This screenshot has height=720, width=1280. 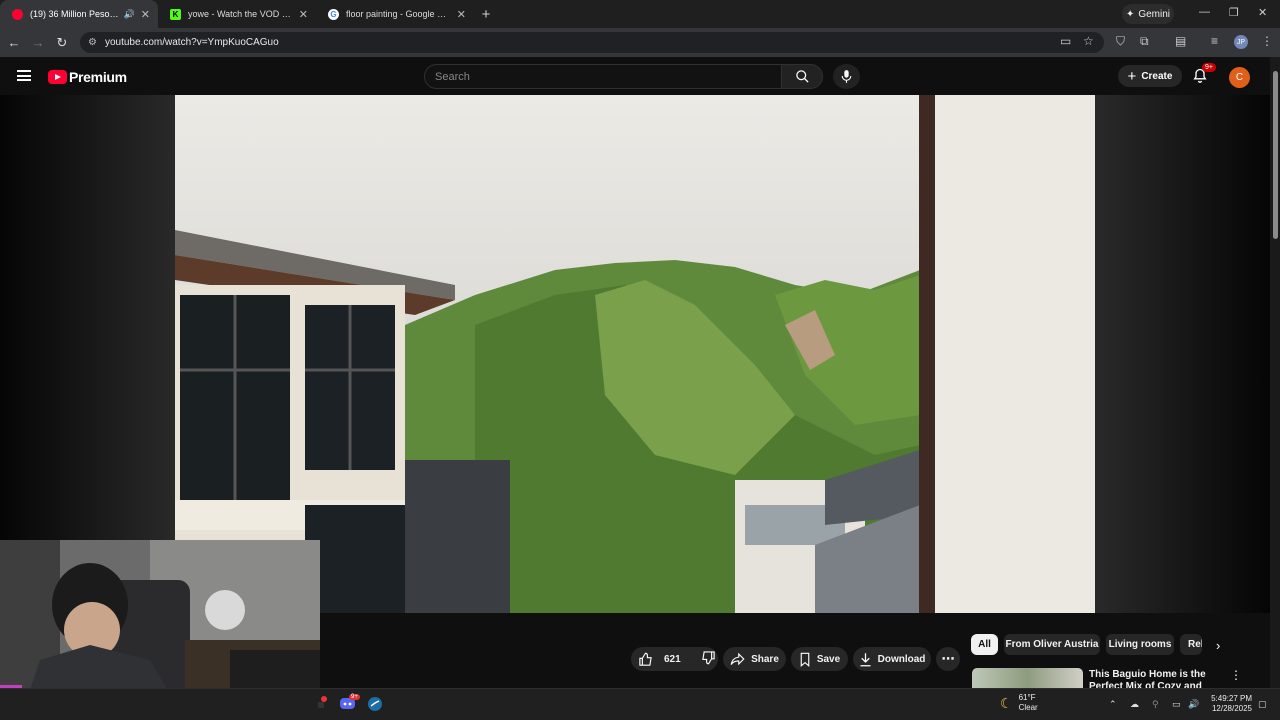 What do you see at coordinates (24, 75) in the screenshot?
I see `hamburger-menu-icon` at bounding box center [24, 75].